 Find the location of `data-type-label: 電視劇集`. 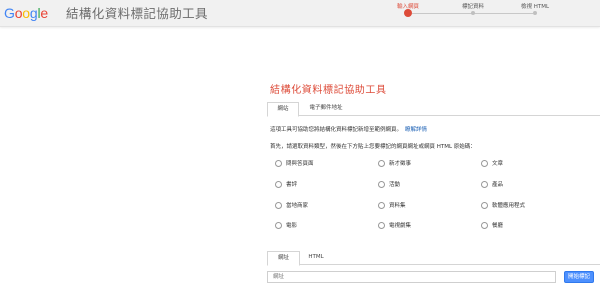

data-type-label: 電視劇集 is located at coordinates (400, 226).